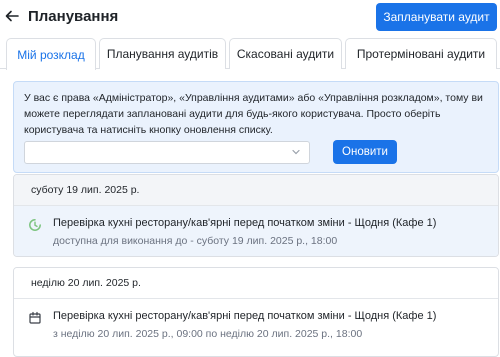 This screenshot has height=357, width=500. What do you see at coordinates (35, 317) in the screenshot?
I see `calendar-icon` at bounding box center [35, 317].